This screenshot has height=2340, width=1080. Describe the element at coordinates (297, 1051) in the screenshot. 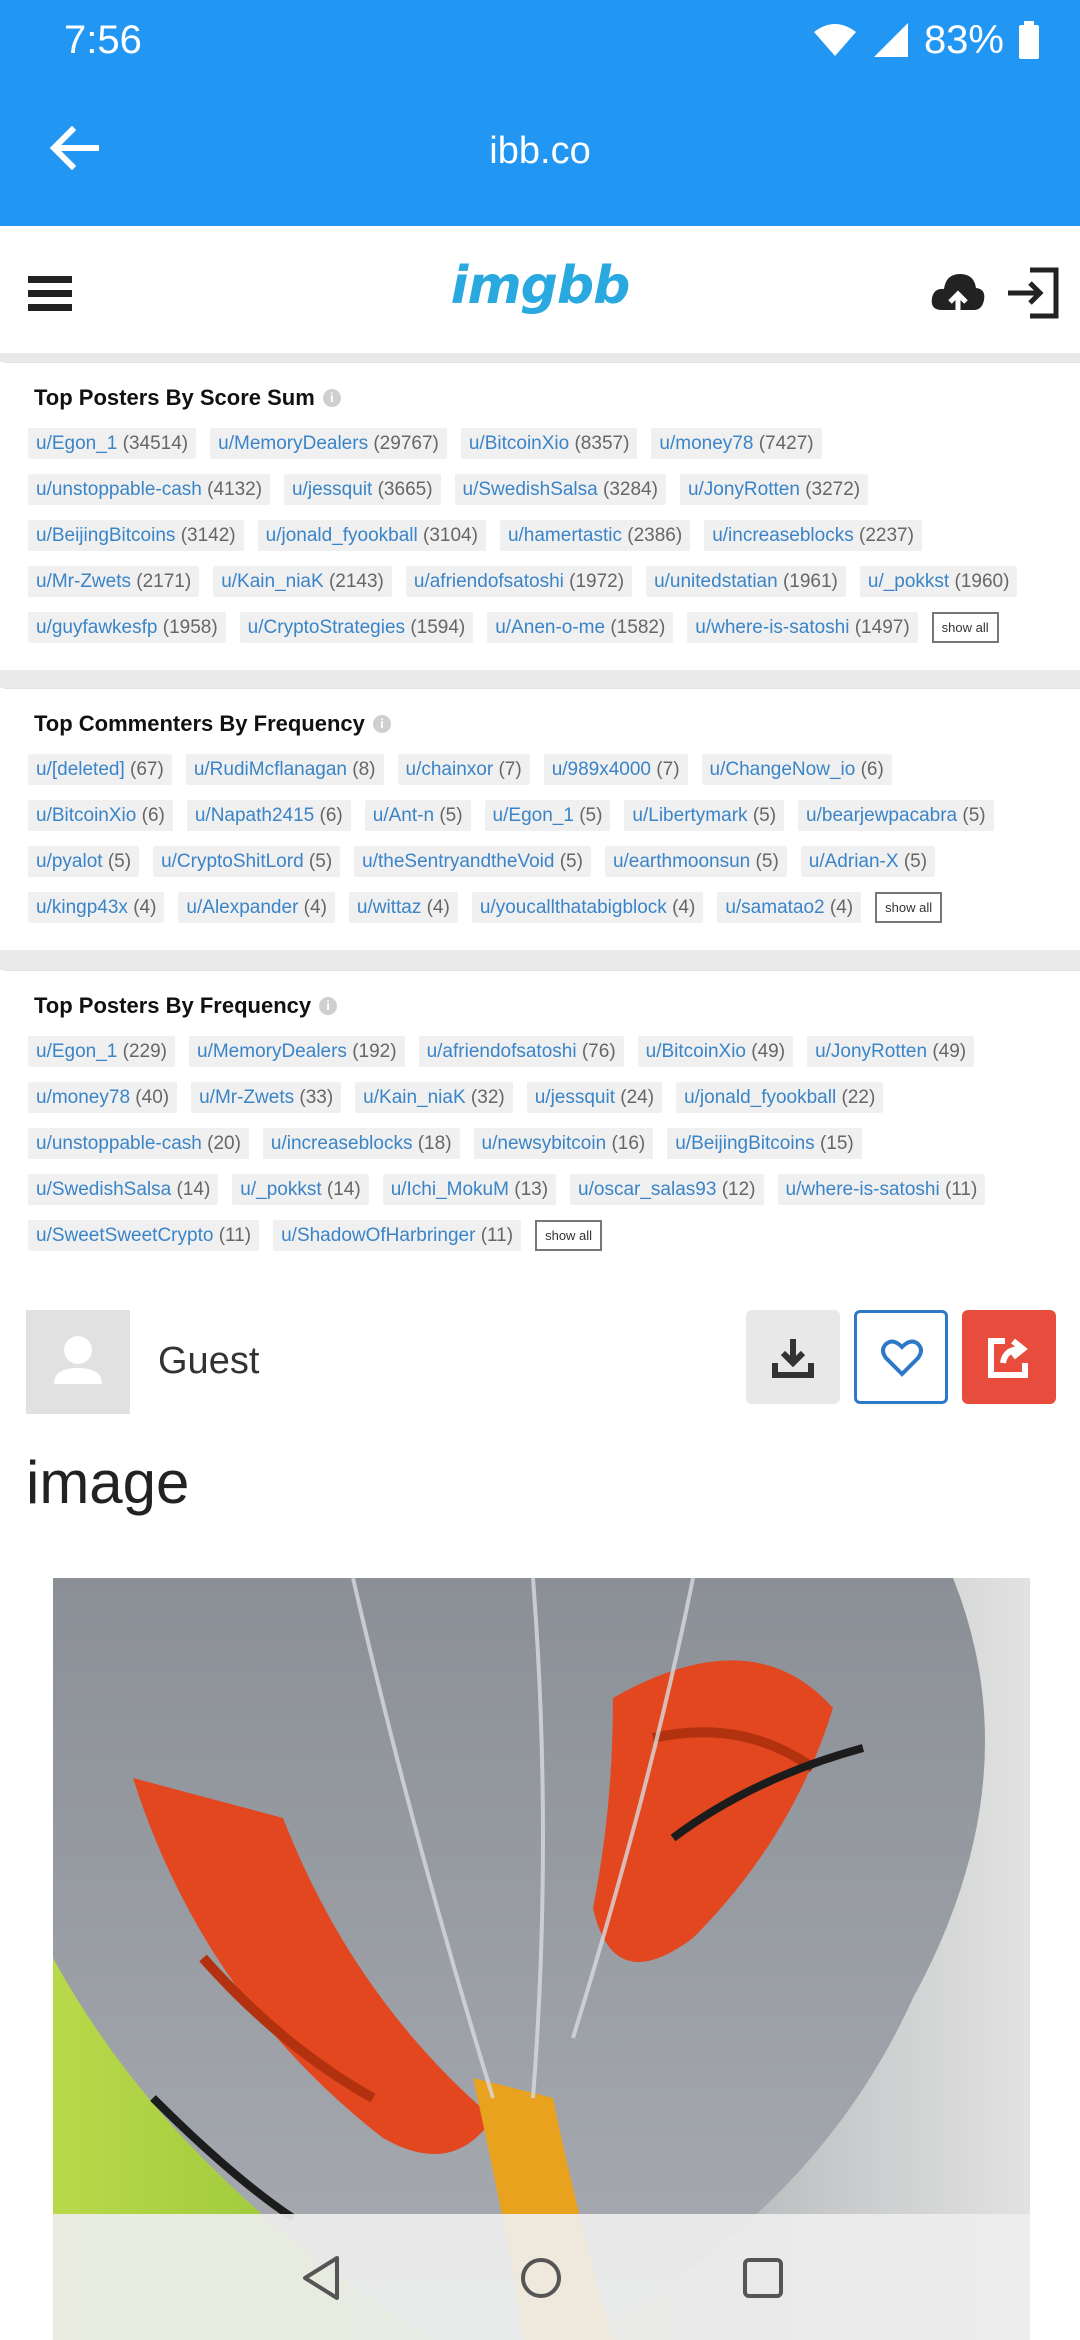

I see `user-chip: u/MemoryDealers (192)` at that location.